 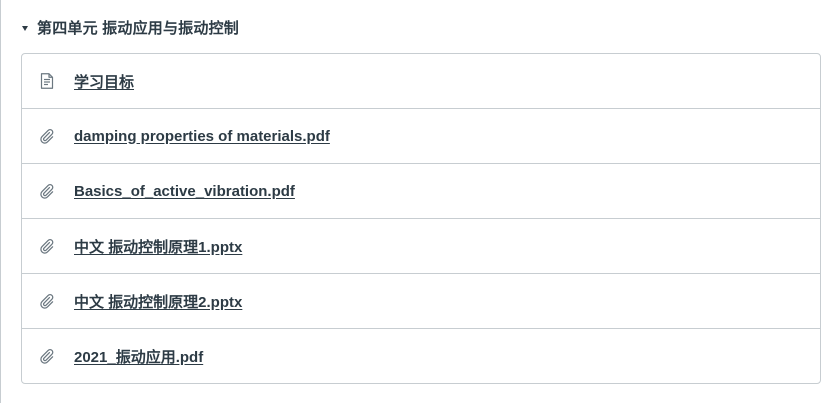 What do you see at coordinates (138, 28) in the screenshot?
I see `module-title: 第四单元 振动应用与振动控制` at bounding box center [138, 28].